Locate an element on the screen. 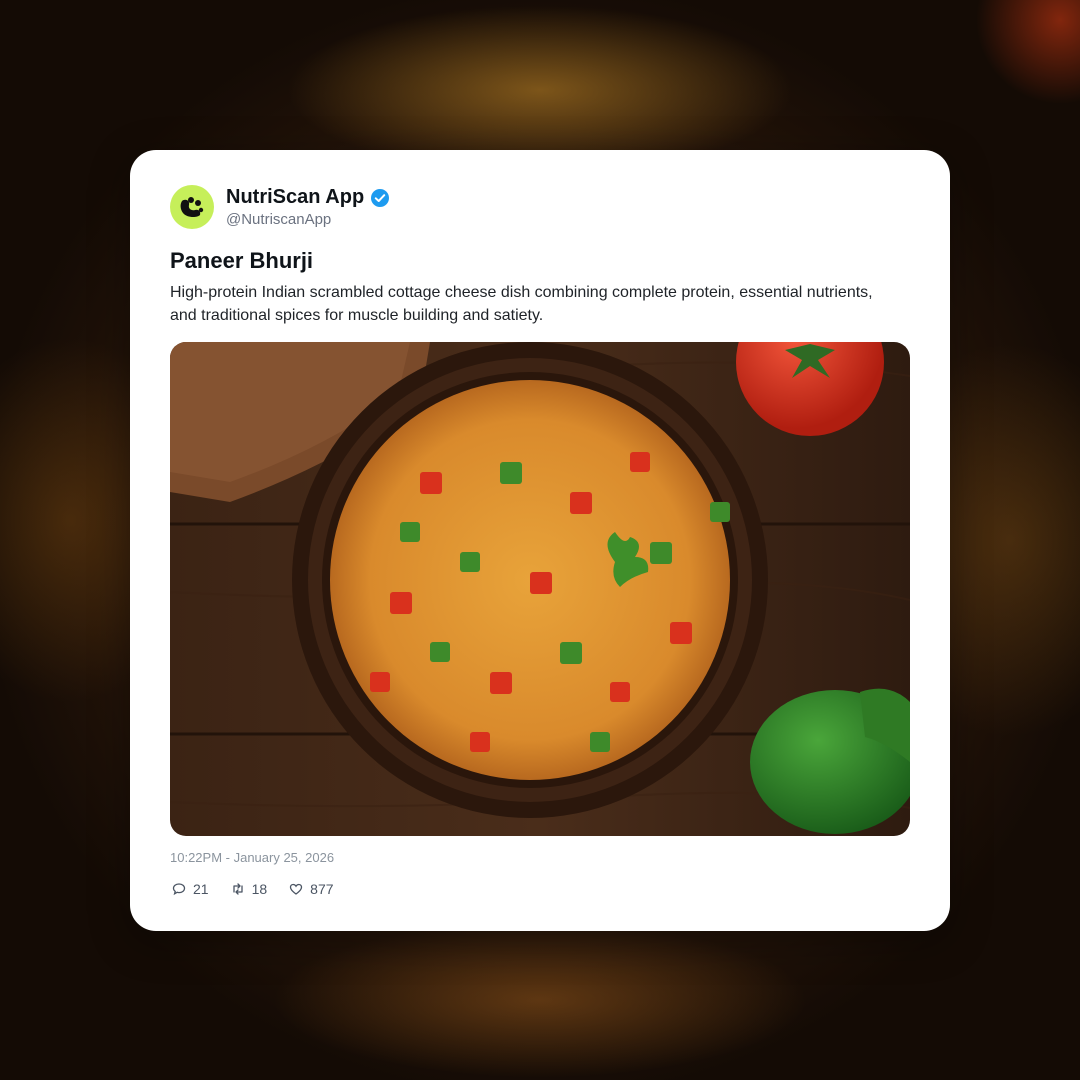  verified-badge-icon is located at coordinates (380, 197).